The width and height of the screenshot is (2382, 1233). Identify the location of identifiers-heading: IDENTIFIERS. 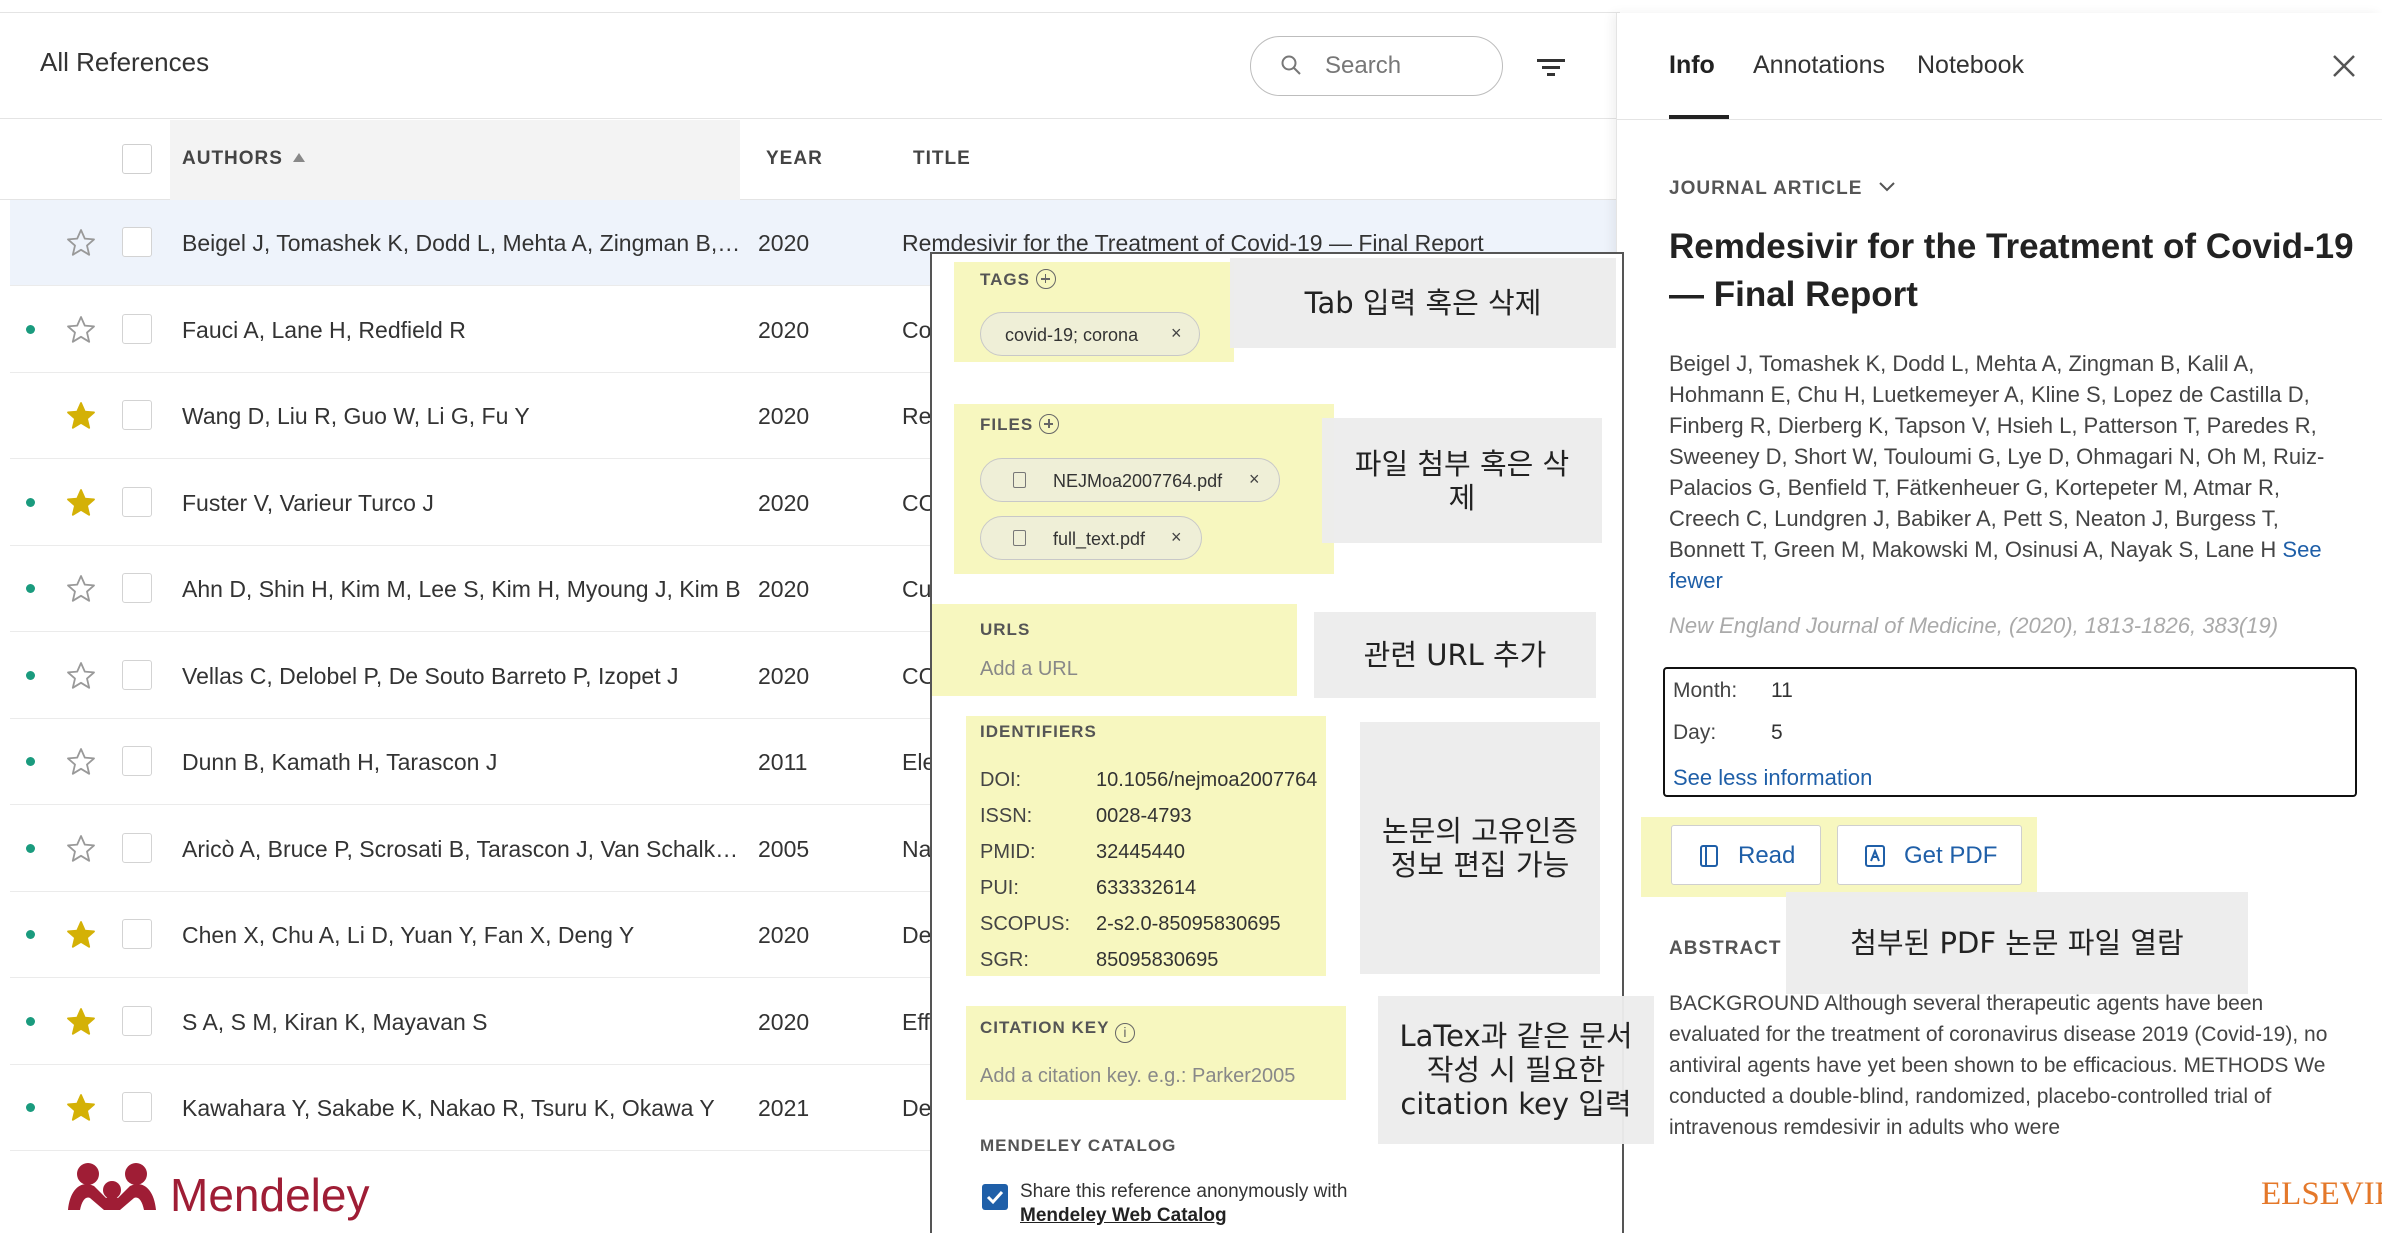
(1038, 731).